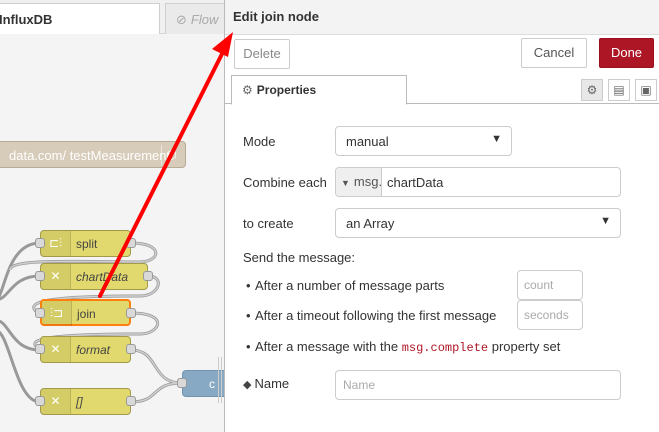 Image resolution: width=659 pixels, height=432 pixels. What do you see at coordinates (90, 155) in the screenshot?
I see `mqtt-node-label: data.com/ testMeasurement` at bounding box center [90, 155].